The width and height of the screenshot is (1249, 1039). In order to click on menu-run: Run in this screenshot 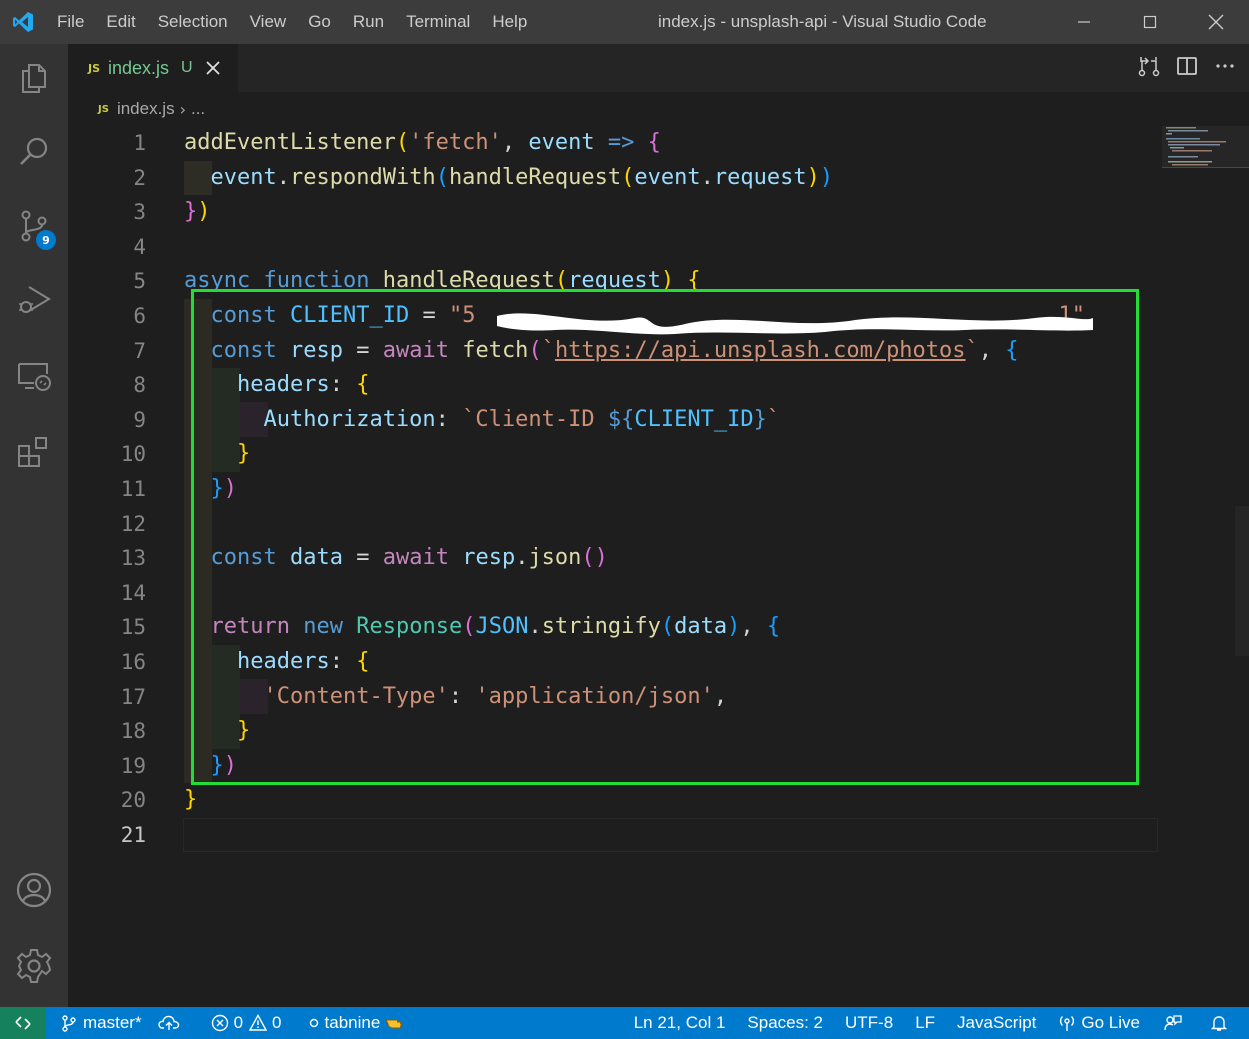, I will do `click(368, 22)`.